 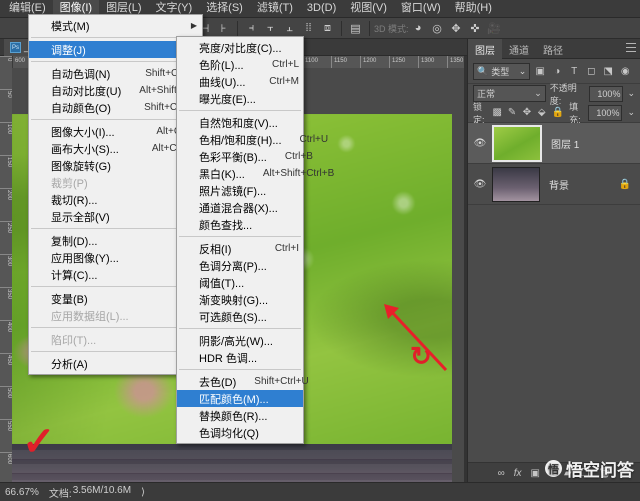 I want to click on fill-value: 100%, so click(x=605, y=112).